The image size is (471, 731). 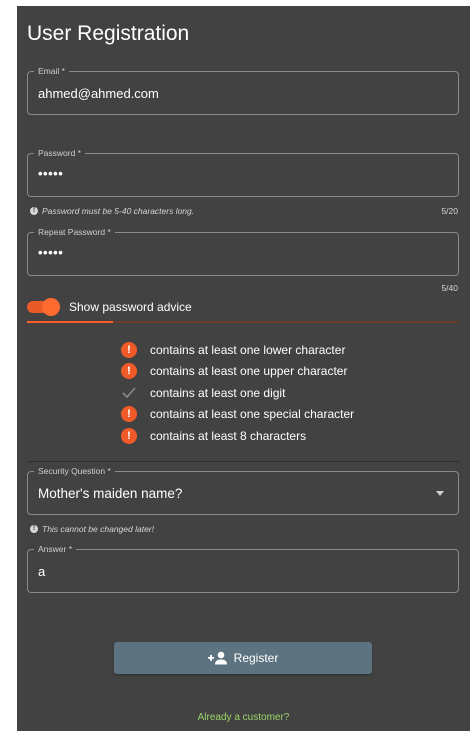 What do you see at coordinates (252, 414) in the screenshot?
I see `advice-text: contains at least one special character` at bounding box center [252, 414].